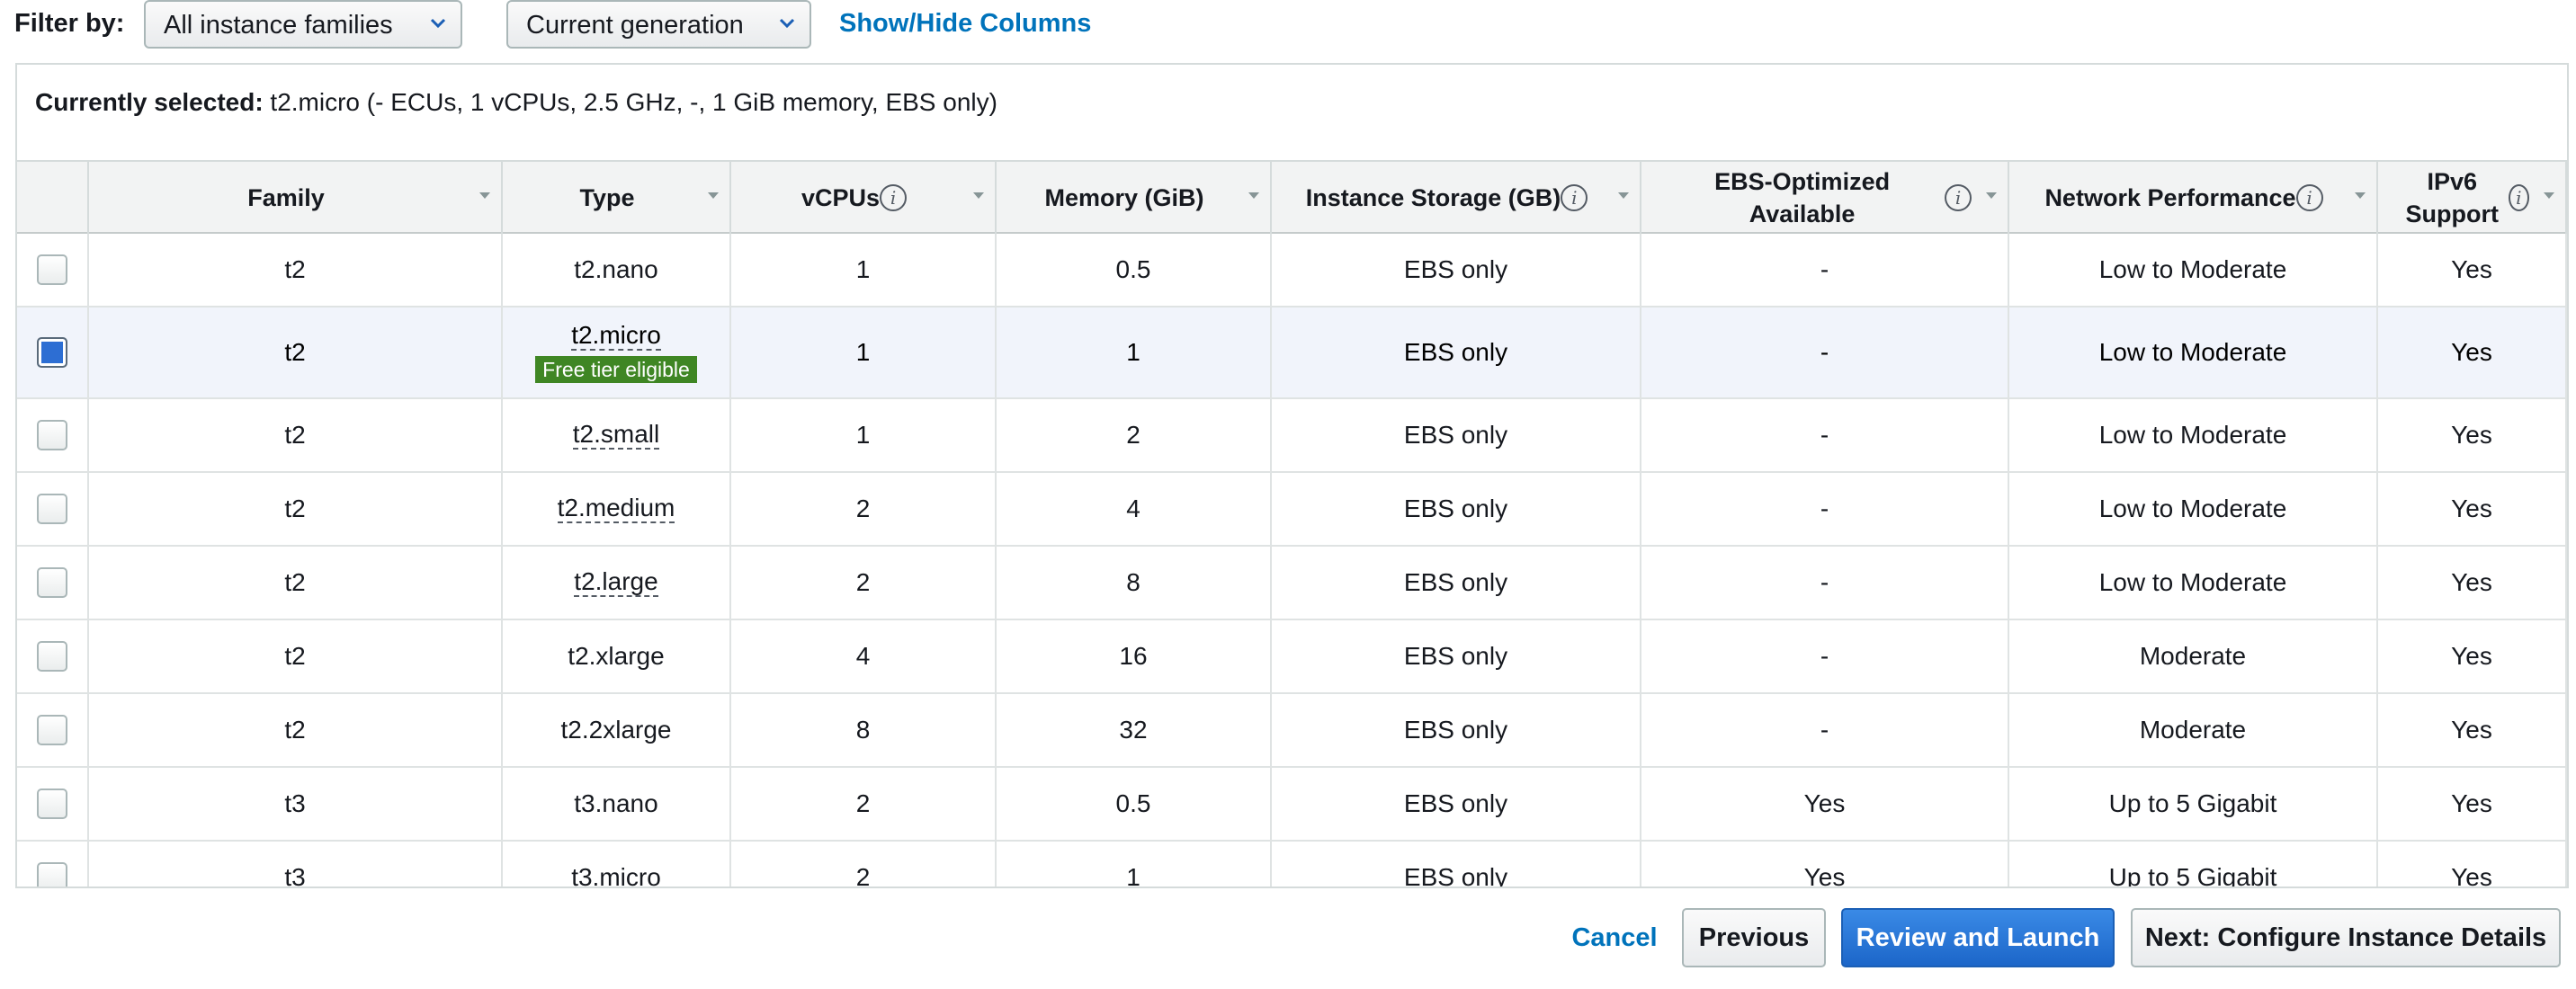 The width and height of the screenshot is (2576, 989). I want to click on next-configure-instance-details-button: Next: Configure Instance Details, so click(2346, 937).